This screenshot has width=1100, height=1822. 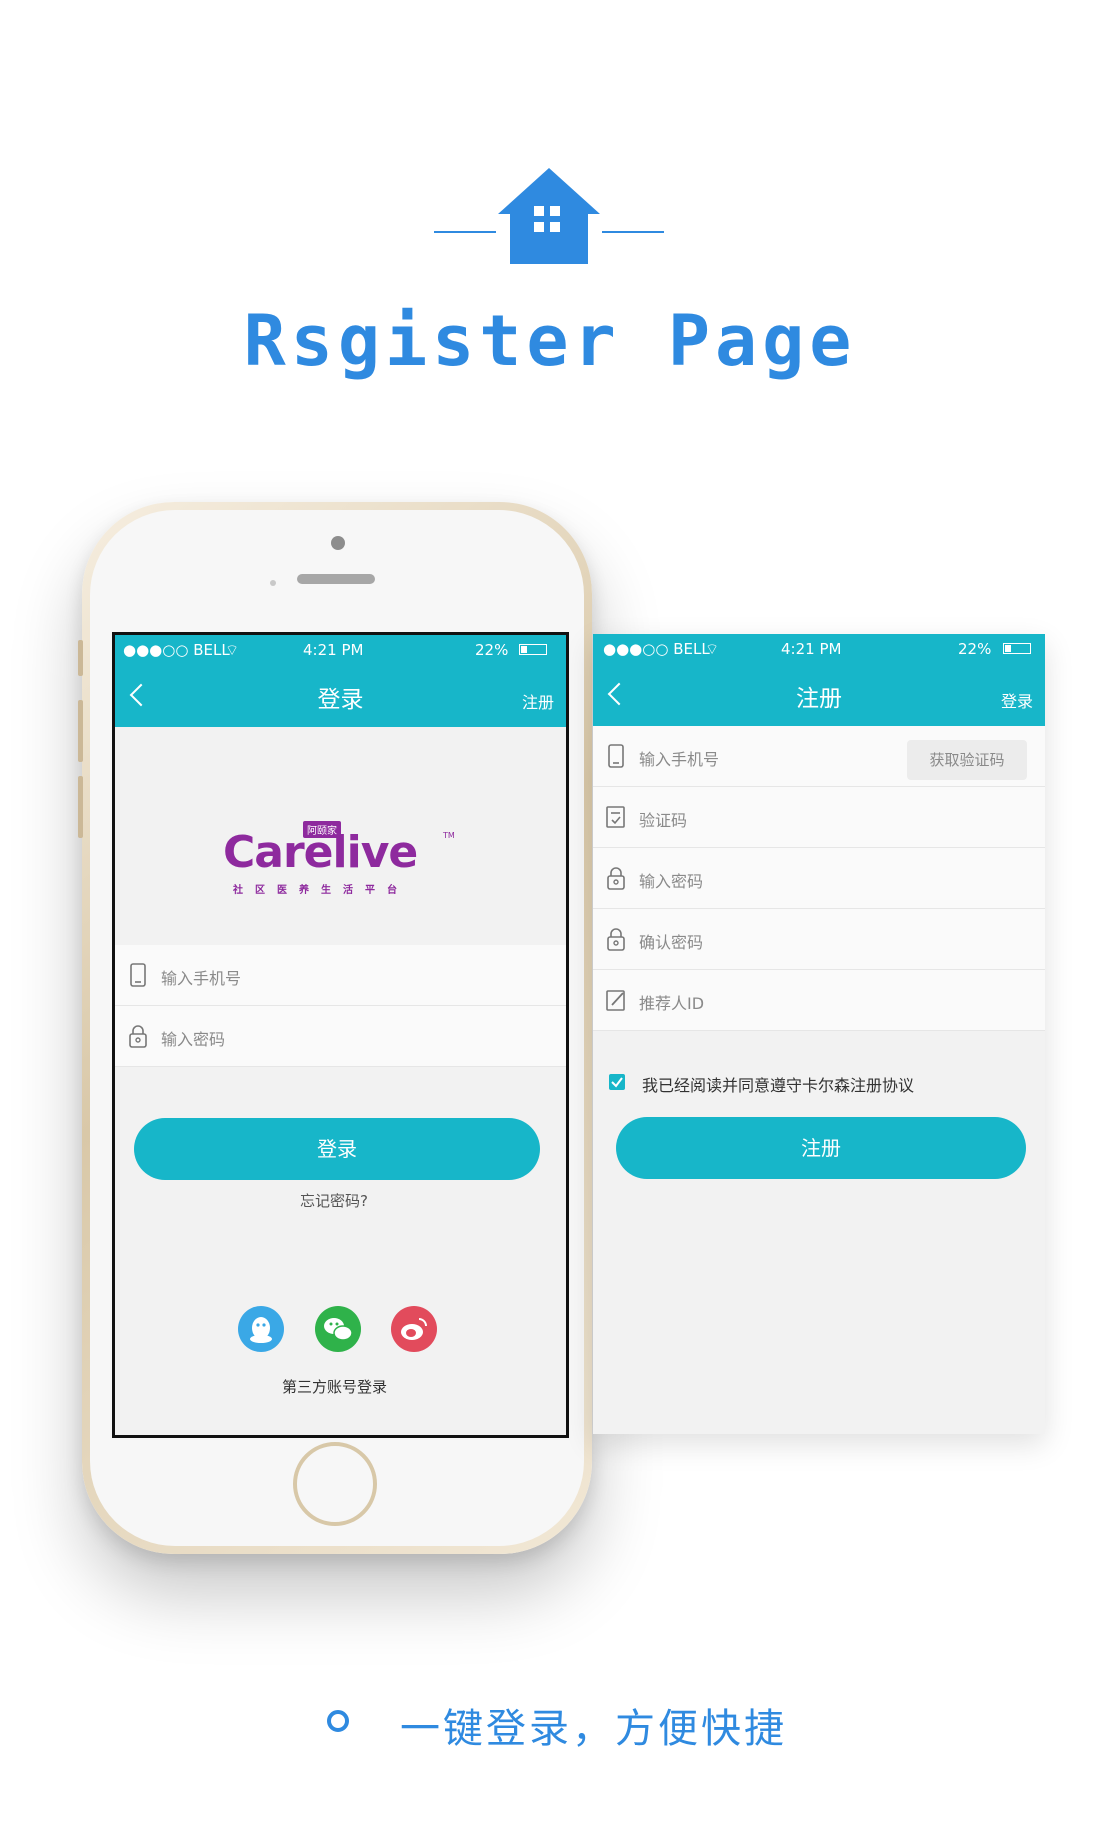 I want to click on nav-bar: 注册 登录, so click(x=819, y=695).